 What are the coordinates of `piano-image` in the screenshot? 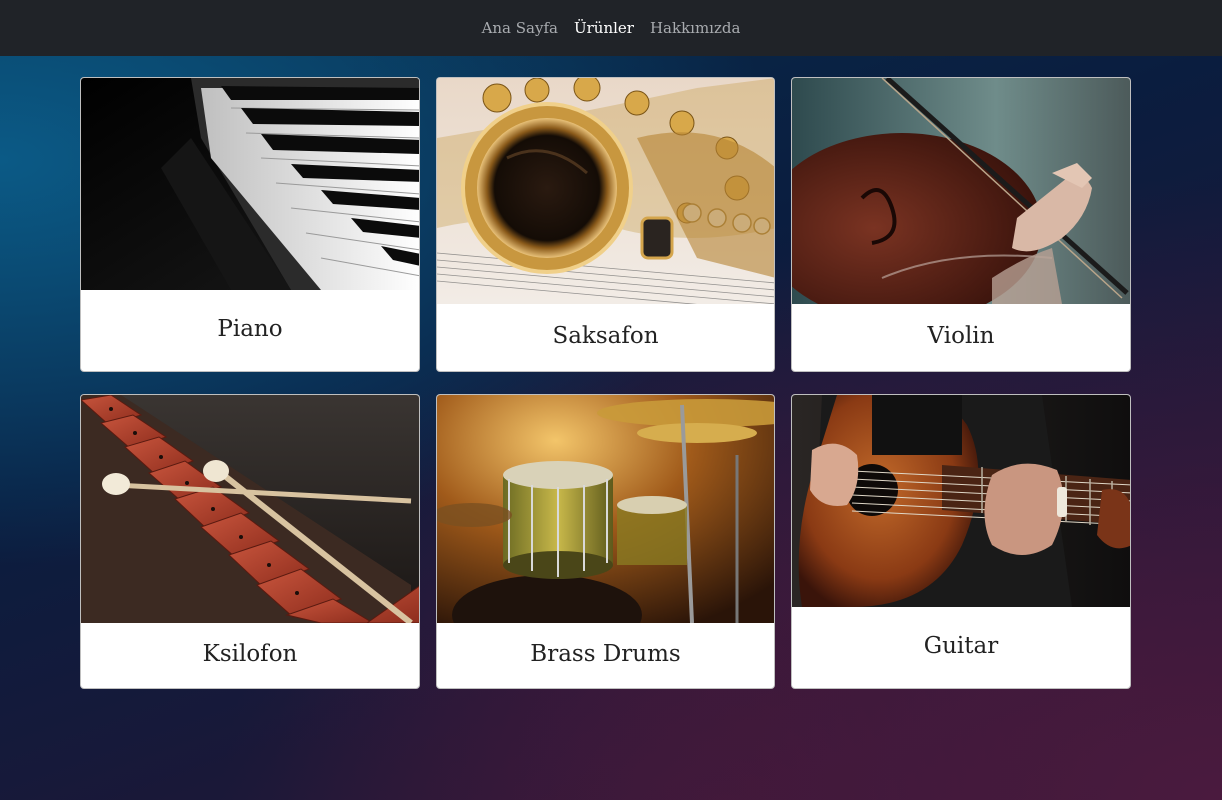 It's located at (250, 184).